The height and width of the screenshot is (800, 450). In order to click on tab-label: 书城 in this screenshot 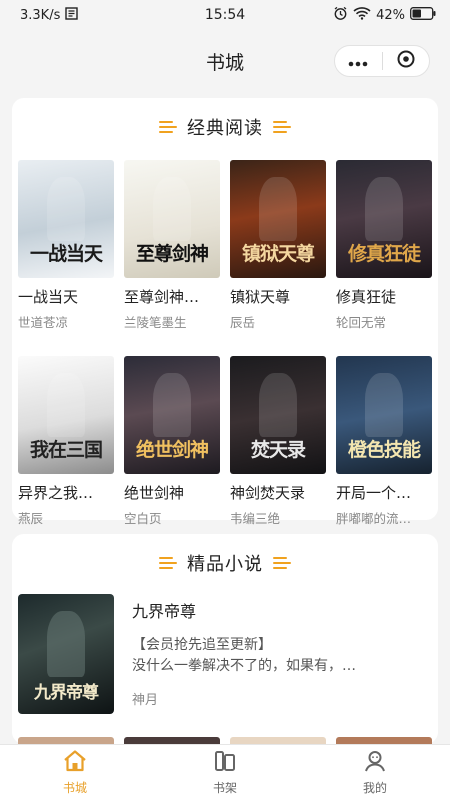, I will do `click(74, 788)`.